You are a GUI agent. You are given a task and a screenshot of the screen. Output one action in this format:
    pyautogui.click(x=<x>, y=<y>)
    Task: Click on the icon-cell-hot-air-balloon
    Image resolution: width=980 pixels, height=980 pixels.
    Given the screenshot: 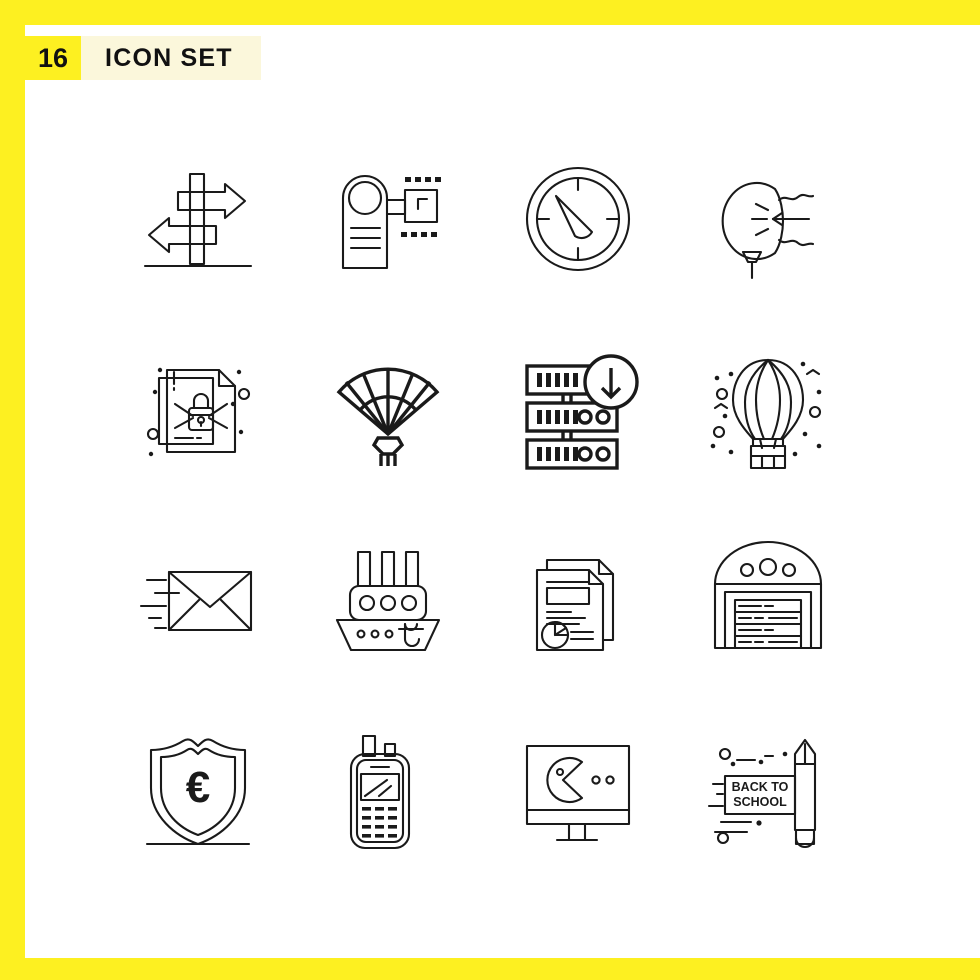 What is the action you would take?
    pyautogui.click(x=768, y=411)
    